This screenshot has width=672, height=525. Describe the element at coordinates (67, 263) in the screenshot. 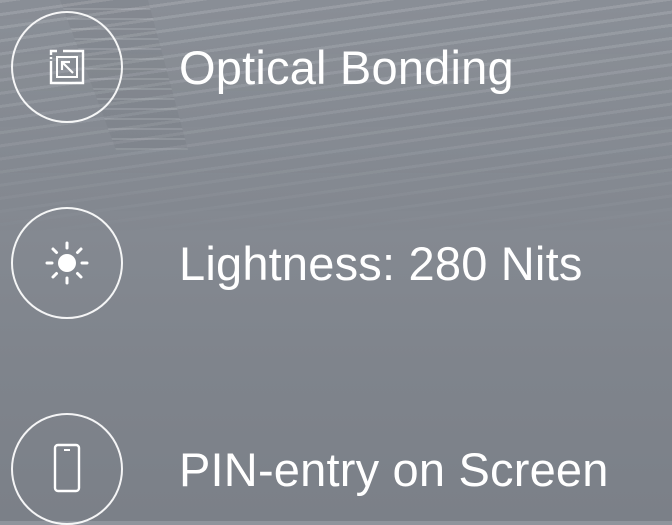

I see `brightness-sun-icon` at that location.